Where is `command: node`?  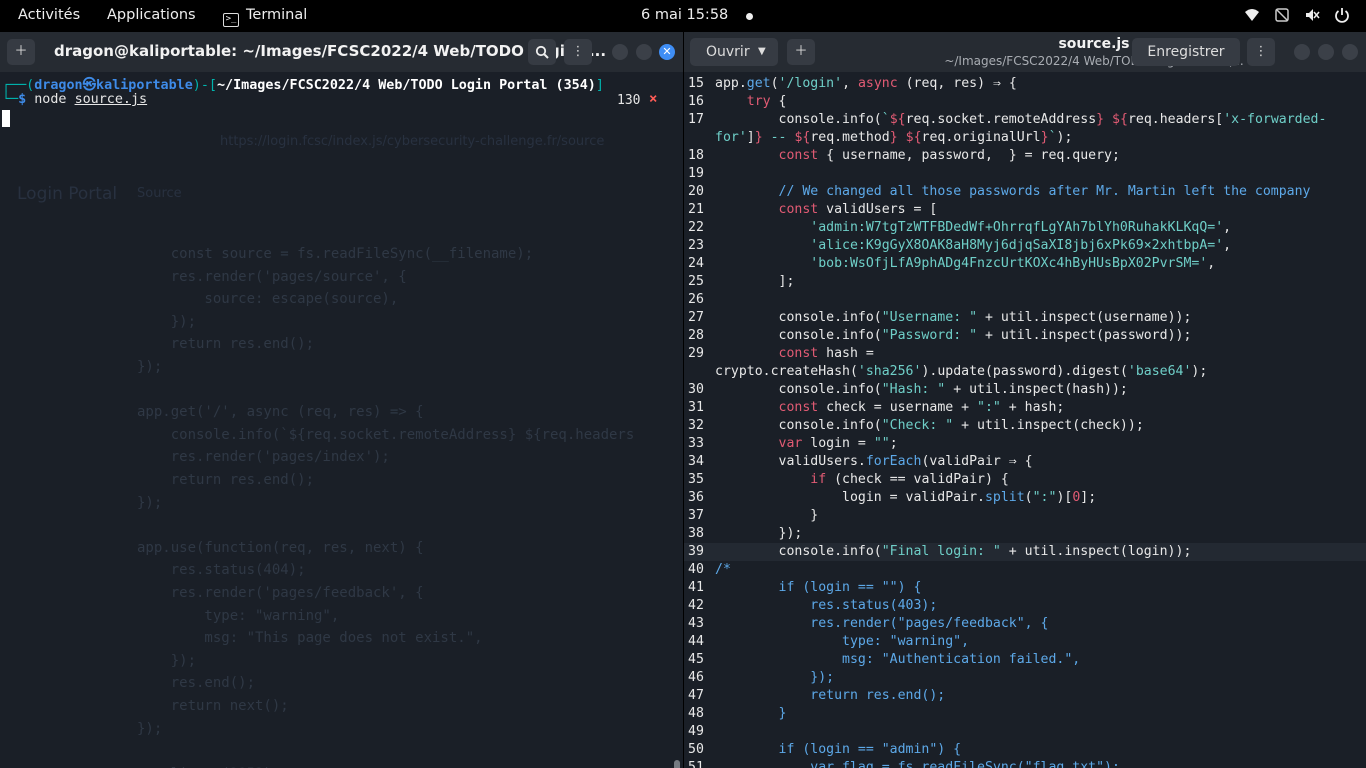
command: node is located at coordinates (50, 99).